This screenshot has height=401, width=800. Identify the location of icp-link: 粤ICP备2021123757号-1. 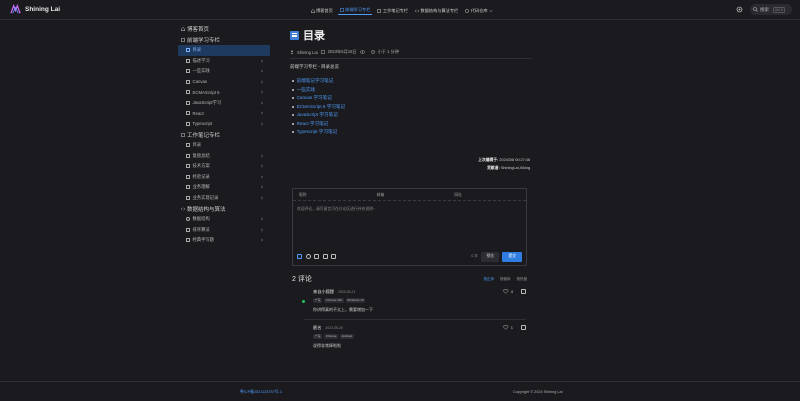
(261, 392).